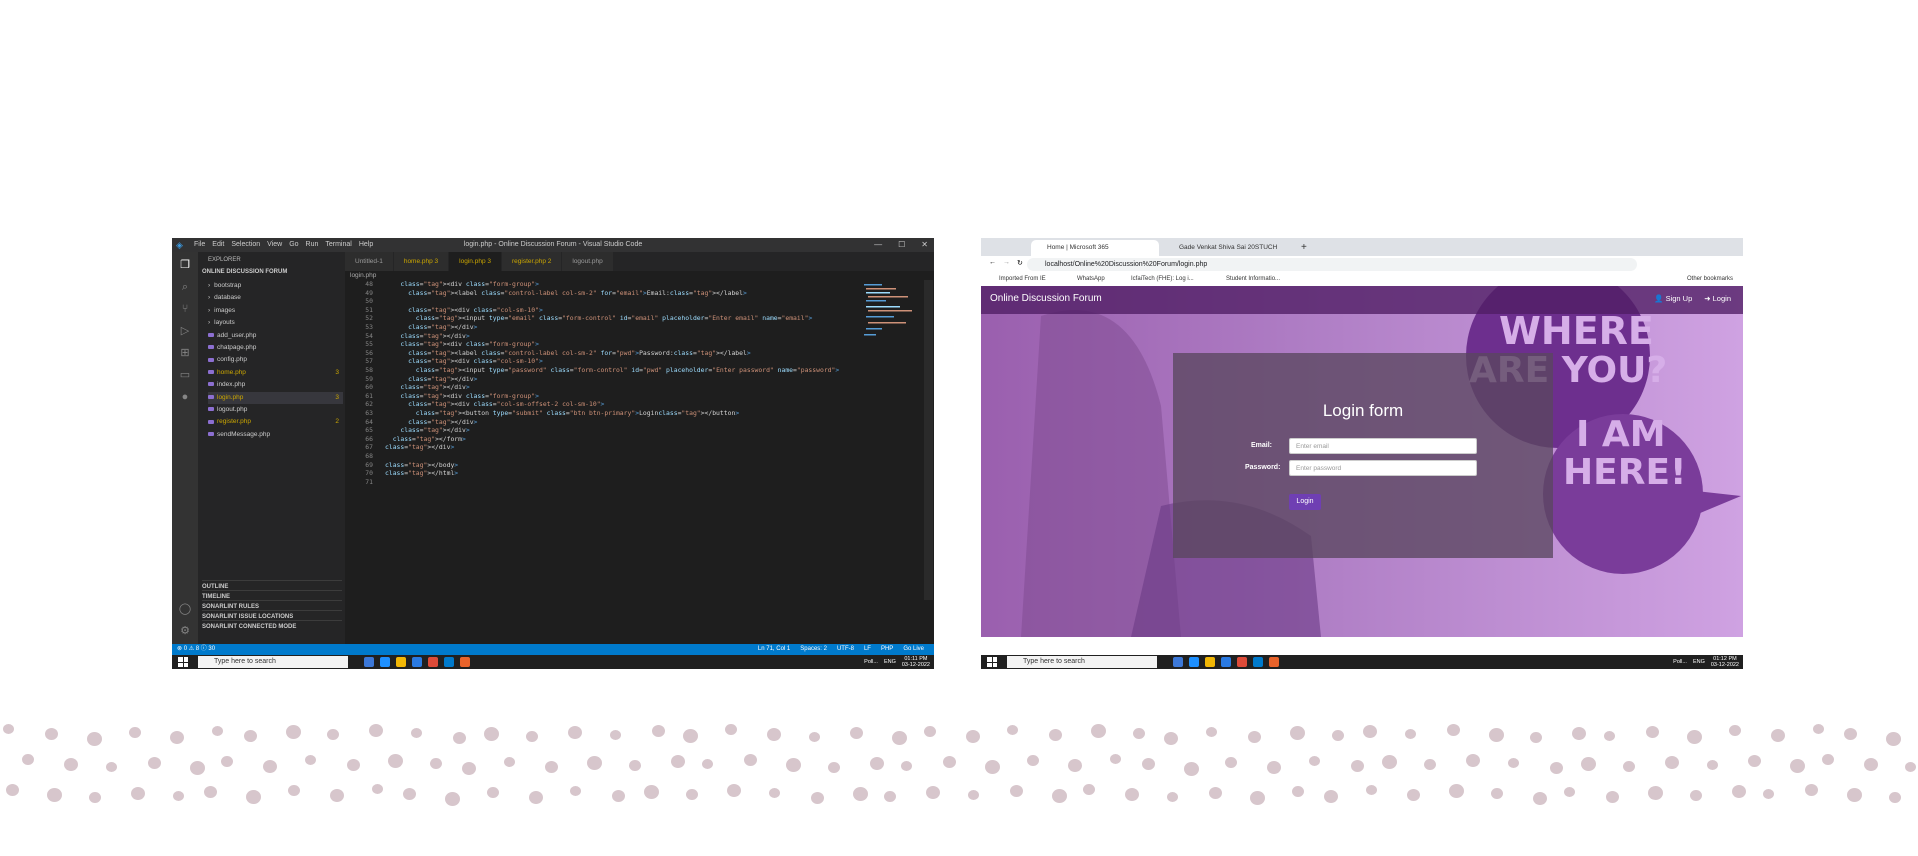 The image size is (1918, 856). I want to click on browser-tab-student: Gade Venkat Shiva Sai 20STUCH, so click(1227, 248).